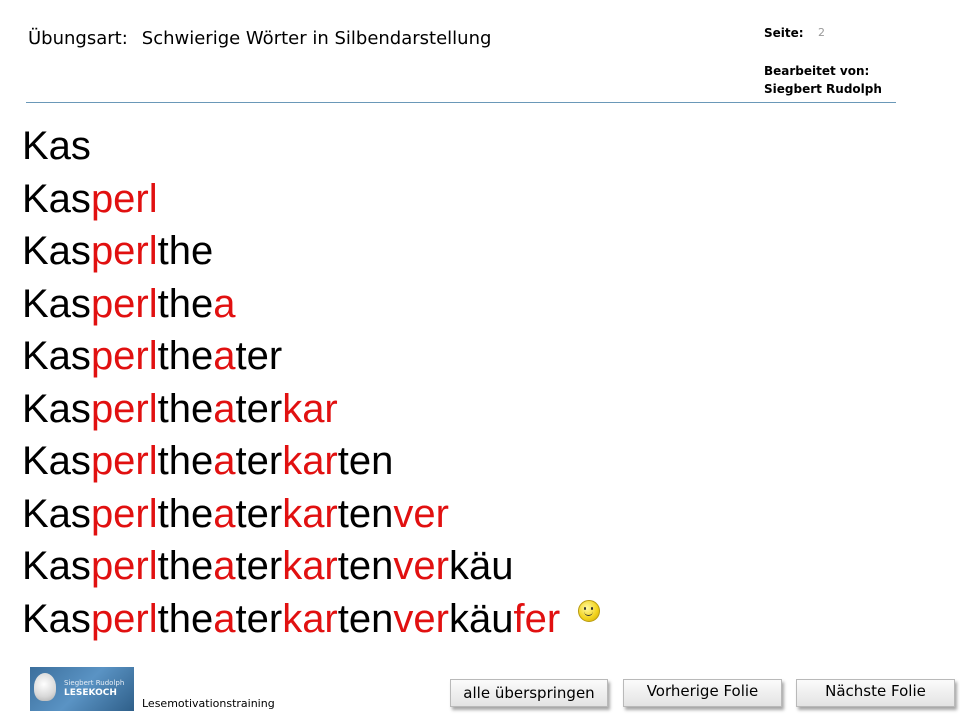 This screenshot has width=960, height=720. I want to click on page-number: 2, so click(821, 32).